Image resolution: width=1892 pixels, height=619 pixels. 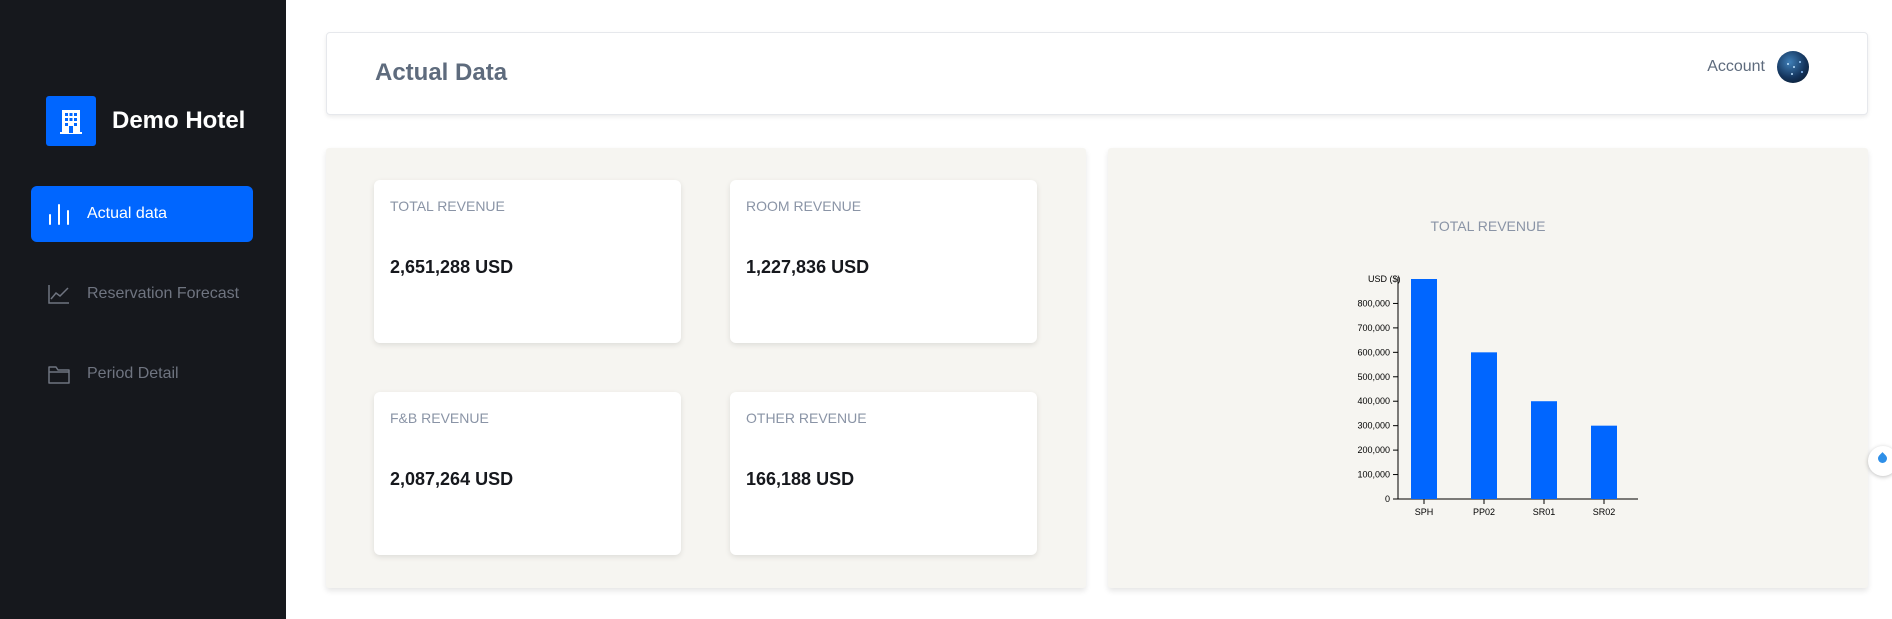 What do you see at coordinates (1097, 73) in the screenshot?
I see `page-header: Actual Data Account` at bounding box center [1097, 73].